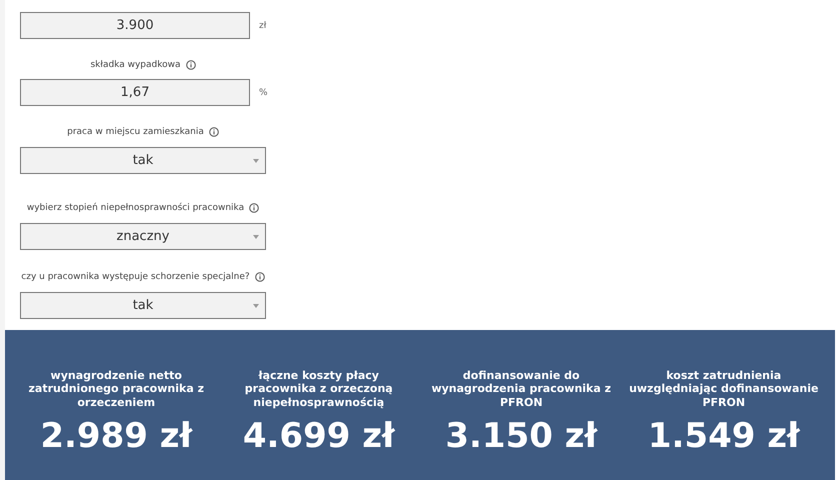  What do you see at coordinates (319, 389) in the screenshot?
I see `result-label: łączne koszty płacy pracownika z orzeczoną niepełnosprawnością` at bounding box center [319, 389].